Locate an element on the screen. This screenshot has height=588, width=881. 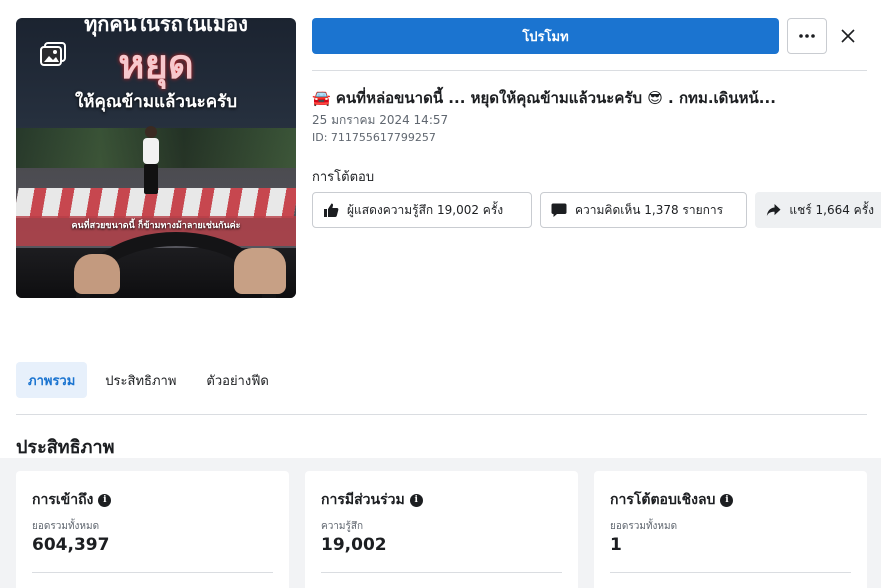
thumbnail-left-hand is located at coordinates (97, 274).